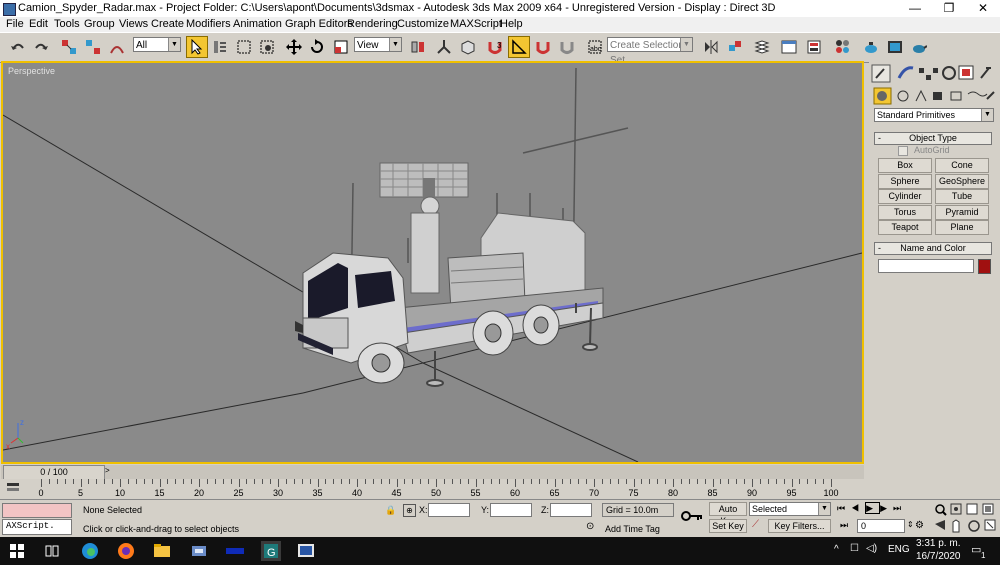 This screenshot has height=565, width=1000. I want to click on select-and-rotate-button, so click(317, 47).